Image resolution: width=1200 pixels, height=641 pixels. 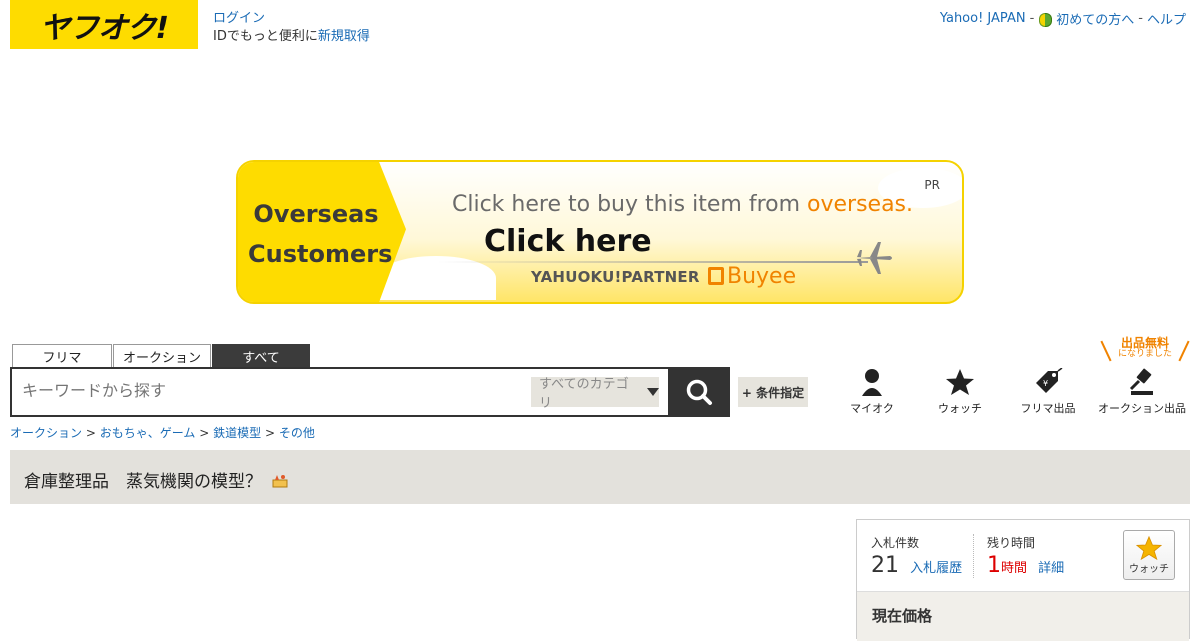 I want to click on free-listing-badge: 出品無料 になりました, so click(x=1145, y=348).